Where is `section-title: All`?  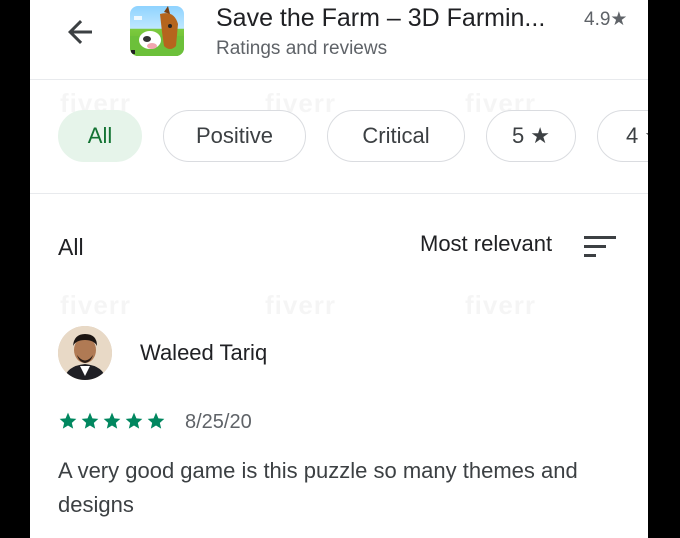 section-title: All is located at coordinates (71, 247).